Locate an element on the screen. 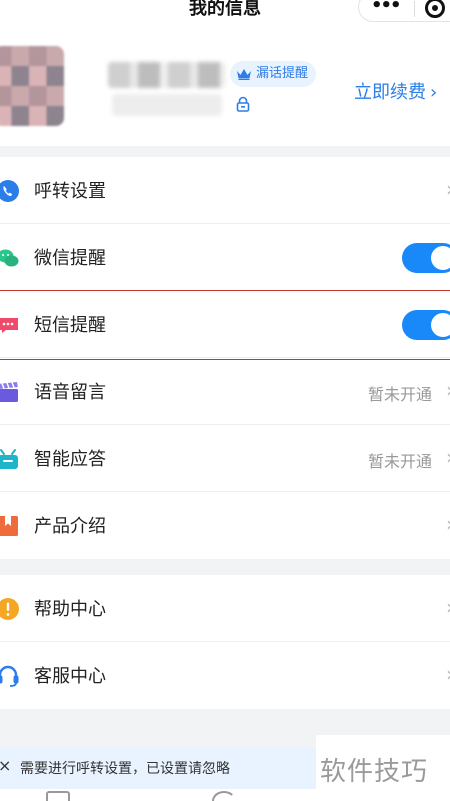 The width and height of the screenshot is (450, 801). phone-forward-icon is located at coordinates (9, 191).